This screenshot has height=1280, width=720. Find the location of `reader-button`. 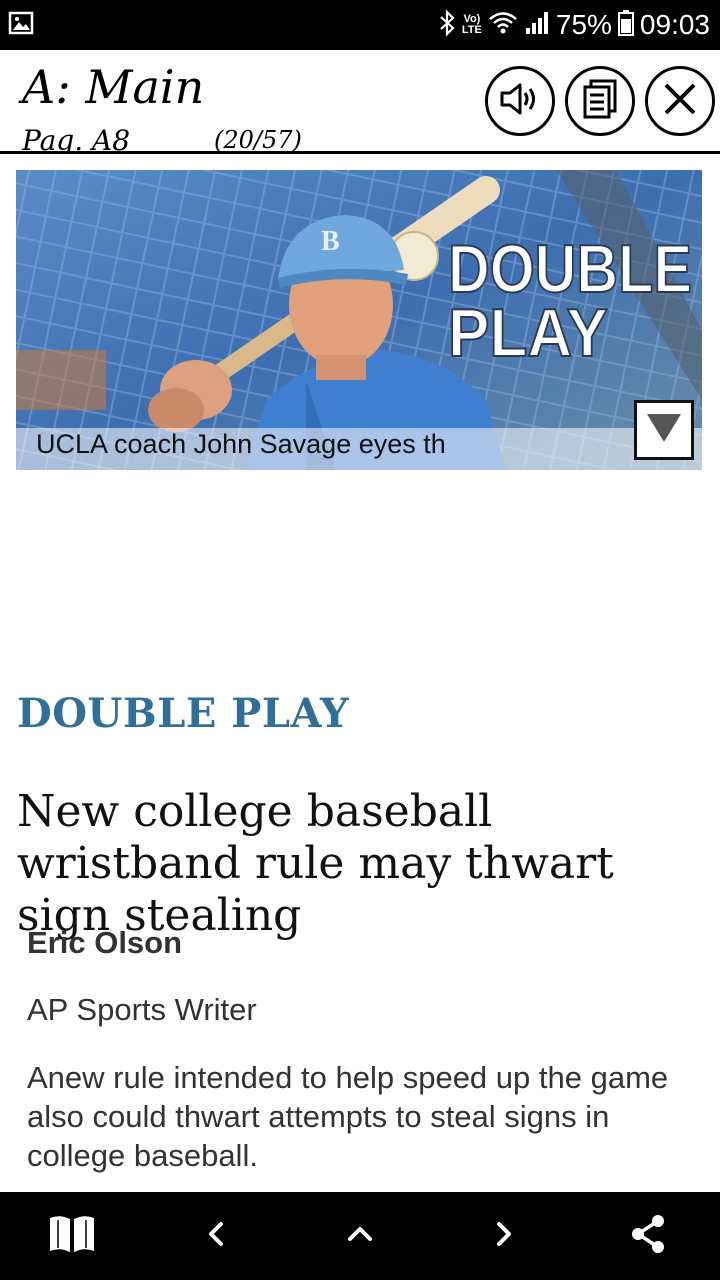

reader-button is located at coordinates (72, 1236).